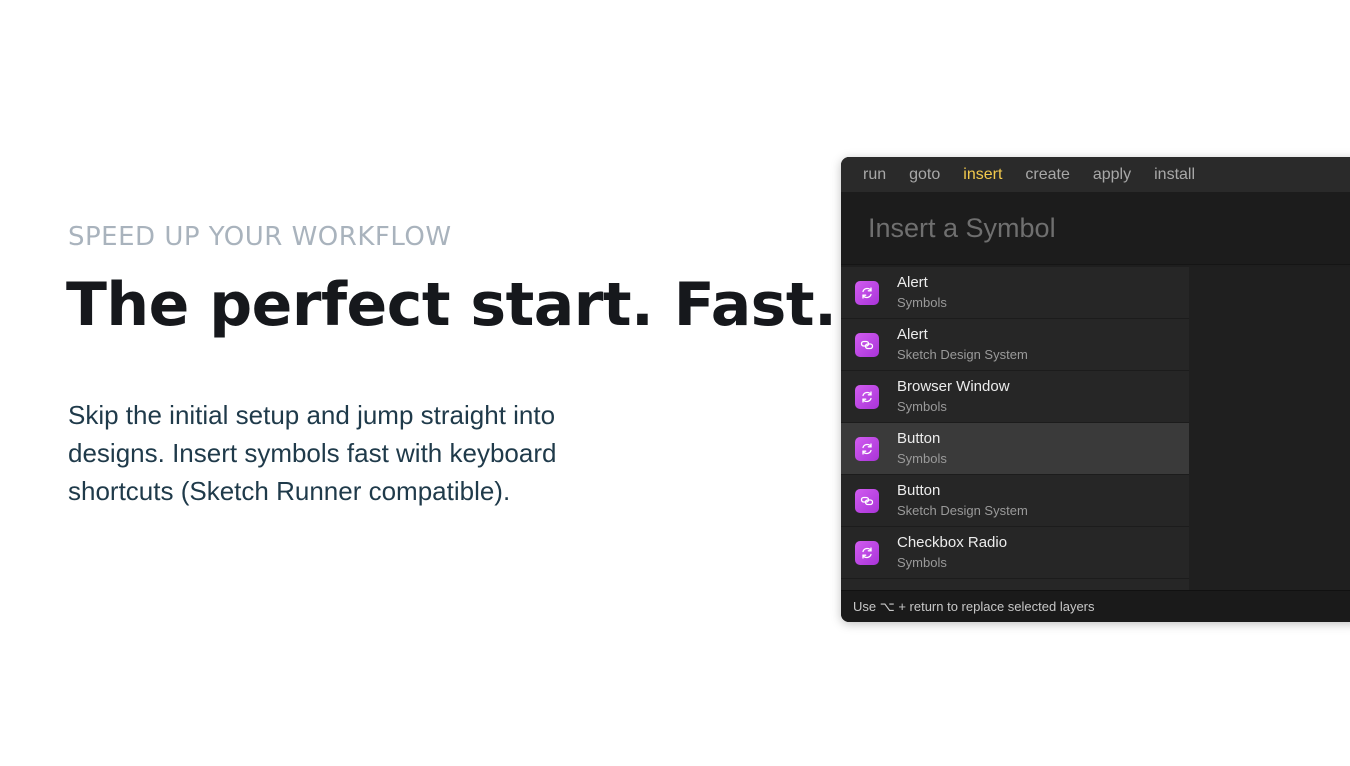 Image resolution: width=1350 pixels, height=766 pixels. Describe the element at coordinates (1174, 175) in the screenshot. I see `tab-install: install` at that location.